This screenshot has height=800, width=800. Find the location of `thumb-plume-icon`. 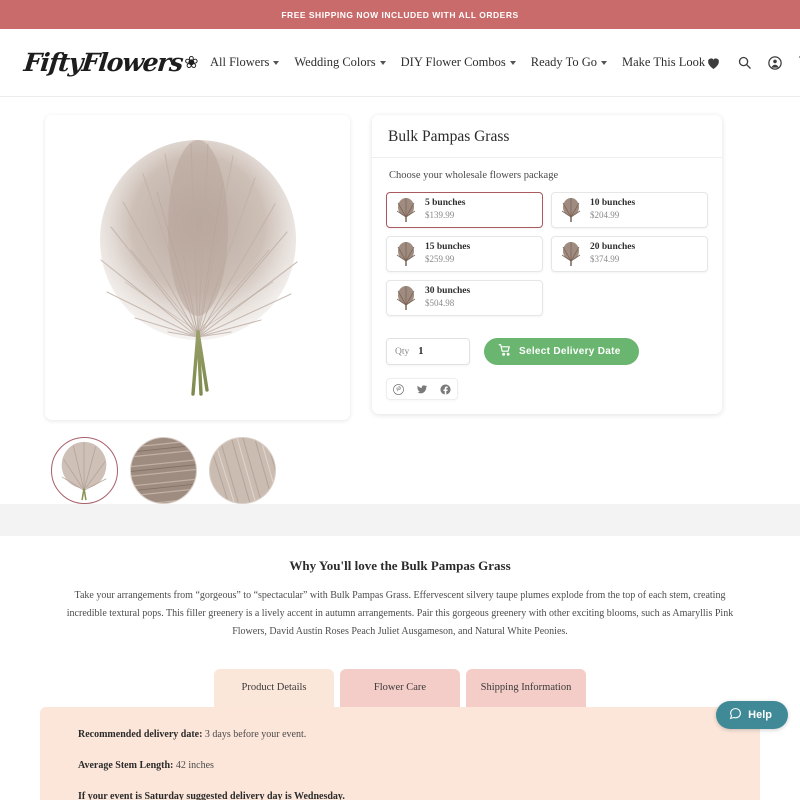

thumb-plume-icon is located at coordinates (84, 471).